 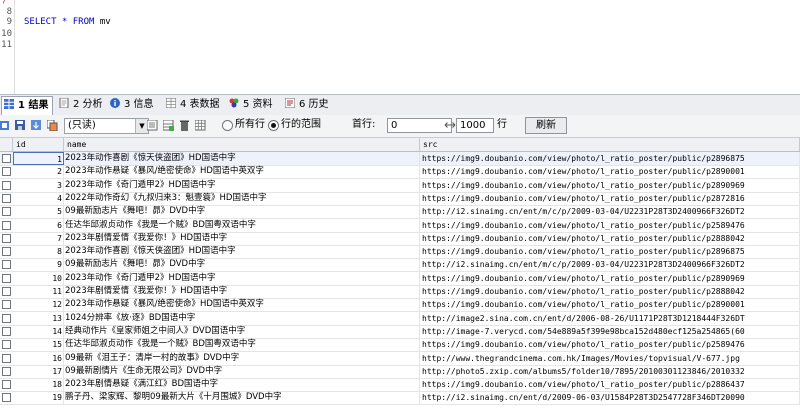 What do you see at coordinates (184, 125) in the screenshot?
I see `delete-icon` at bounding box center [184, 125].